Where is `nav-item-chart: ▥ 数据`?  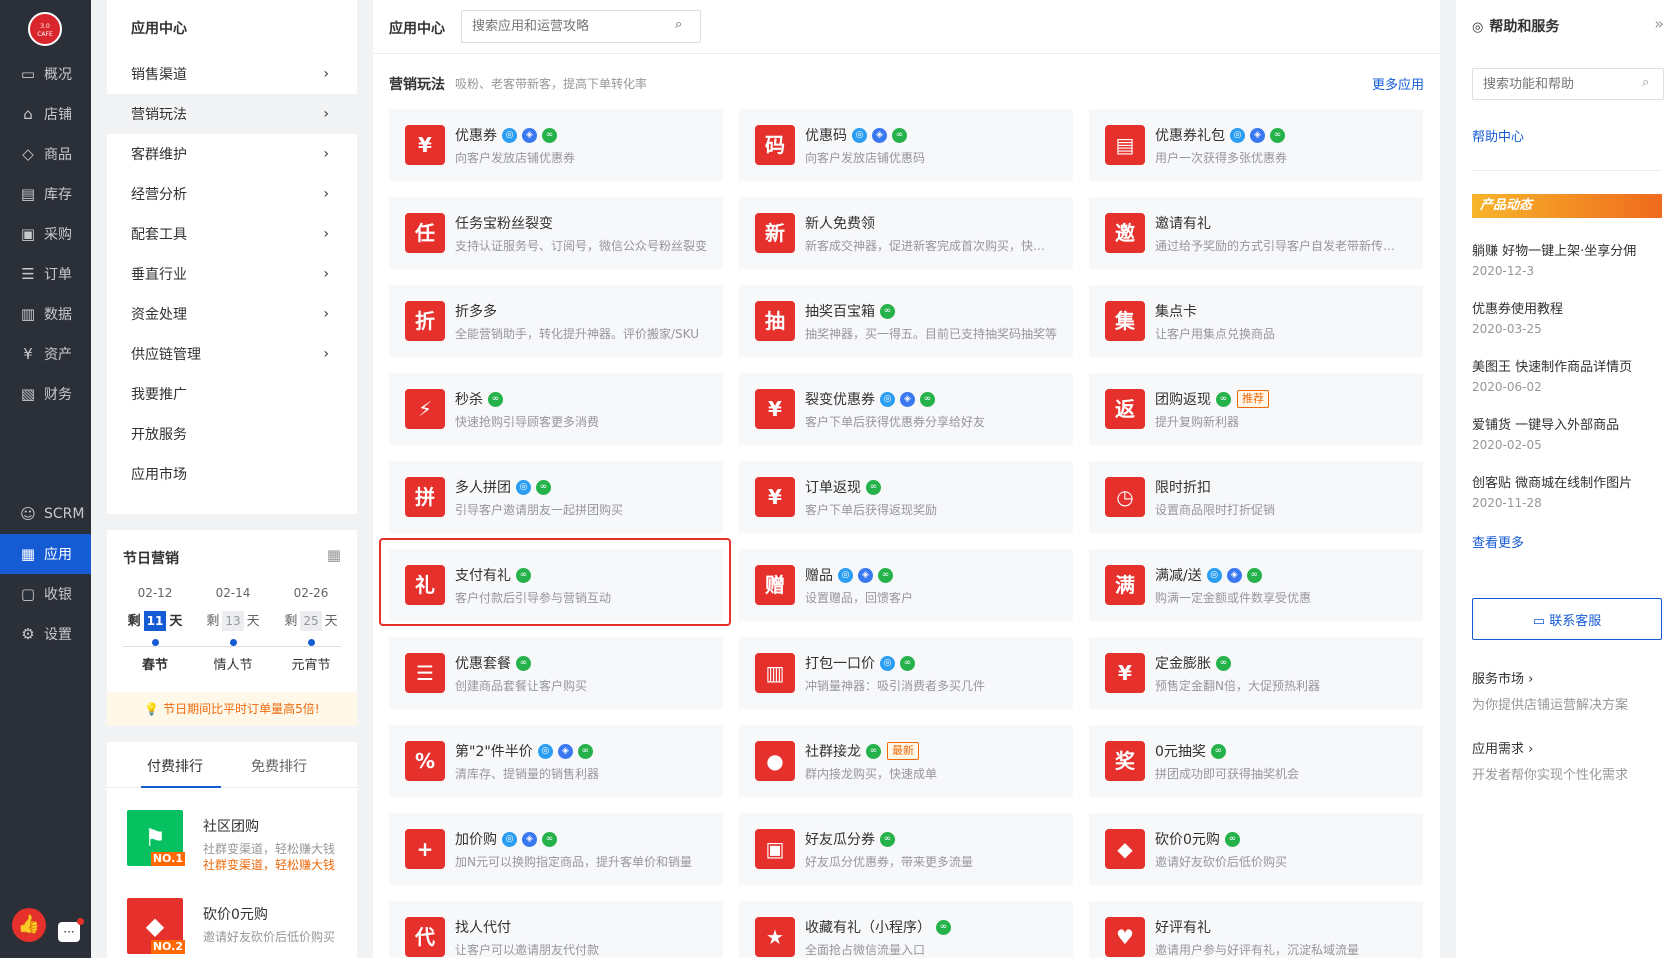 nav-item-chart: ▥ 数据 is located at coordinates (45, 314).